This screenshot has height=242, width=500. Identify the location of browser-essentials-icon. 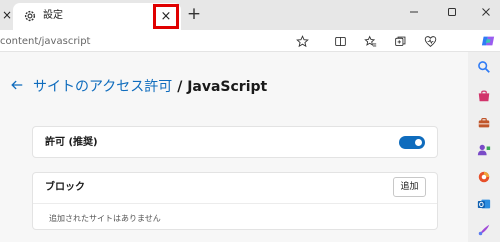
(430, 41).